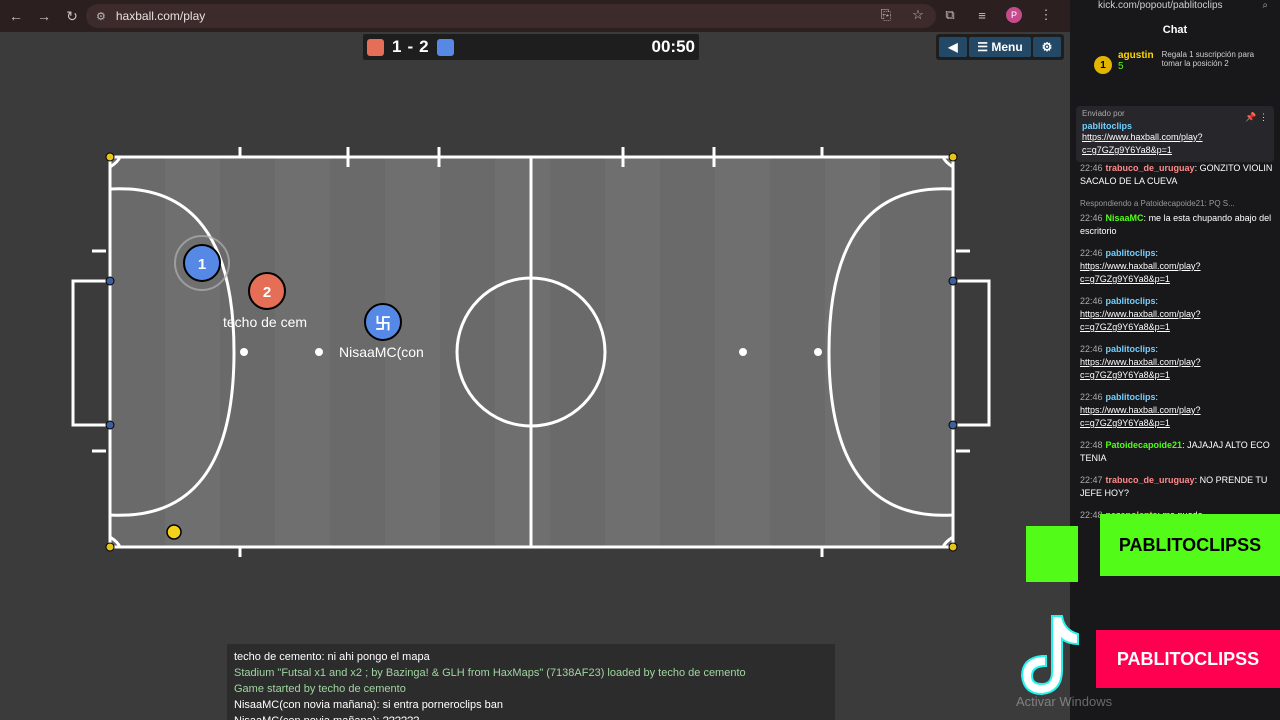  Describe the element at coordinates (332, 657) in the screenshot. I see `game-chat-line: techo de cemento: ni ahi pongo el mapa` at that location.